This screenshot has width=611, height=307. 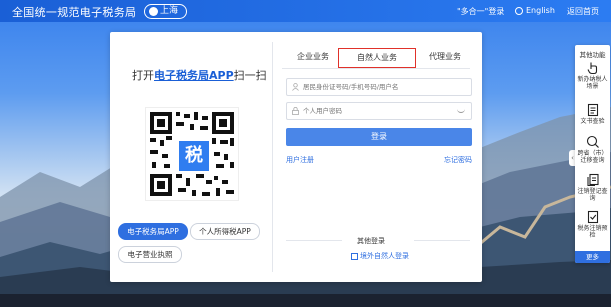 I want to click on card-divider, so click(x=272, y=157).